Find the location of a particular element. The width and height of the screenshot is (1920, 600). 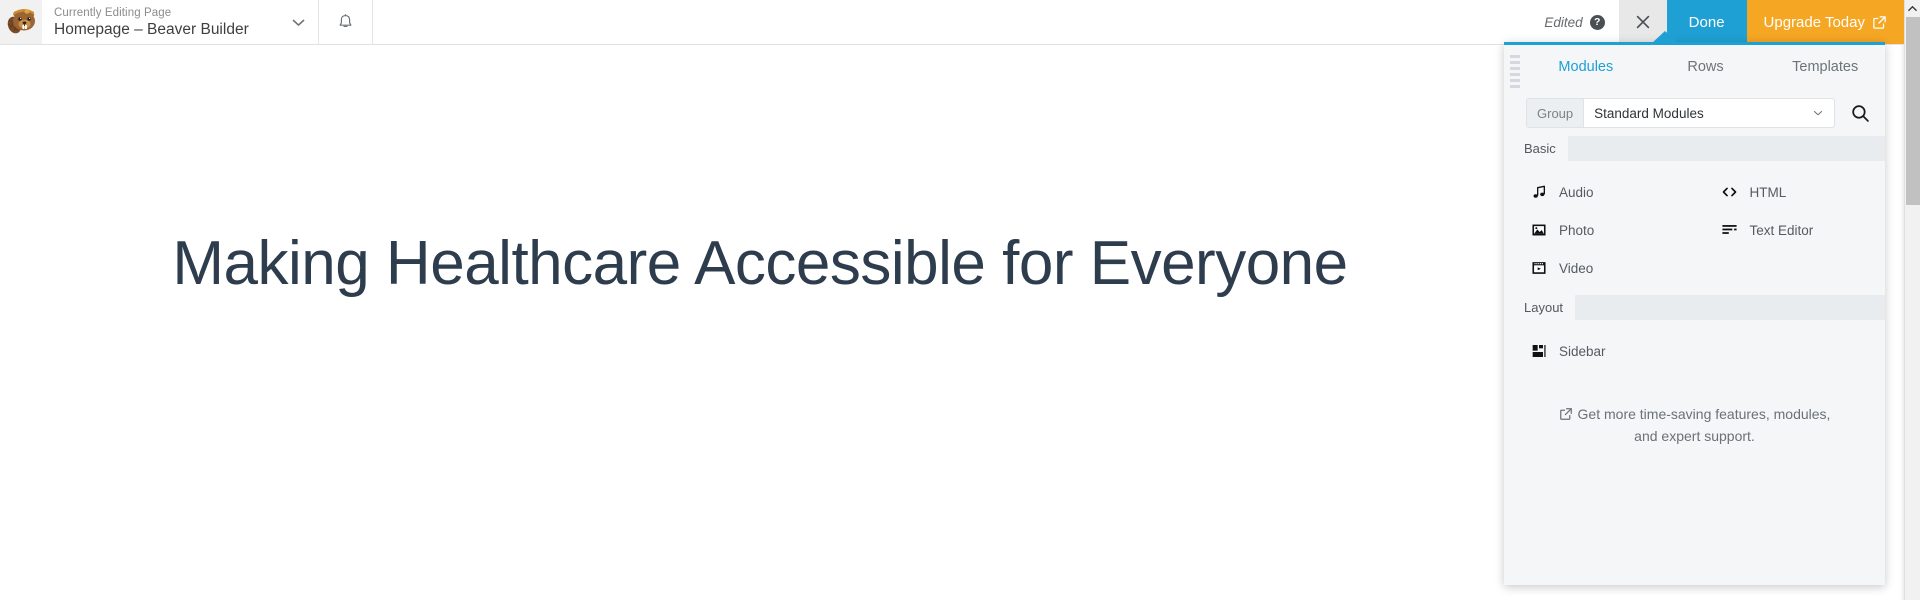

module-item-text-editor: Text Editor is located at coordinates (1790, 230).